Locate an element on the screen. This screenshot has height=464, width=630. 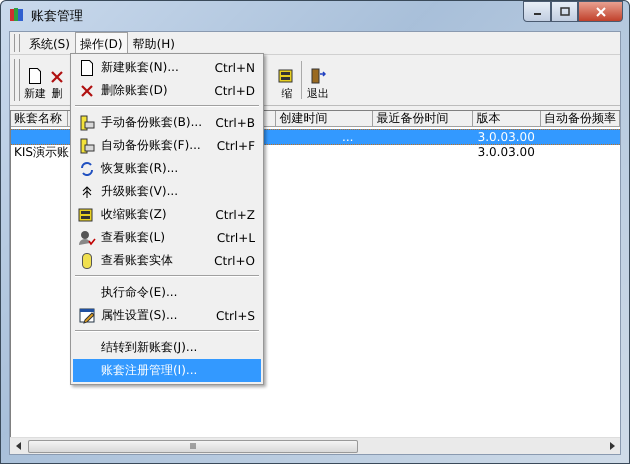
menu-item: 自动备份账套(F)... Ctrl+F is located at coordinates (167, 145).